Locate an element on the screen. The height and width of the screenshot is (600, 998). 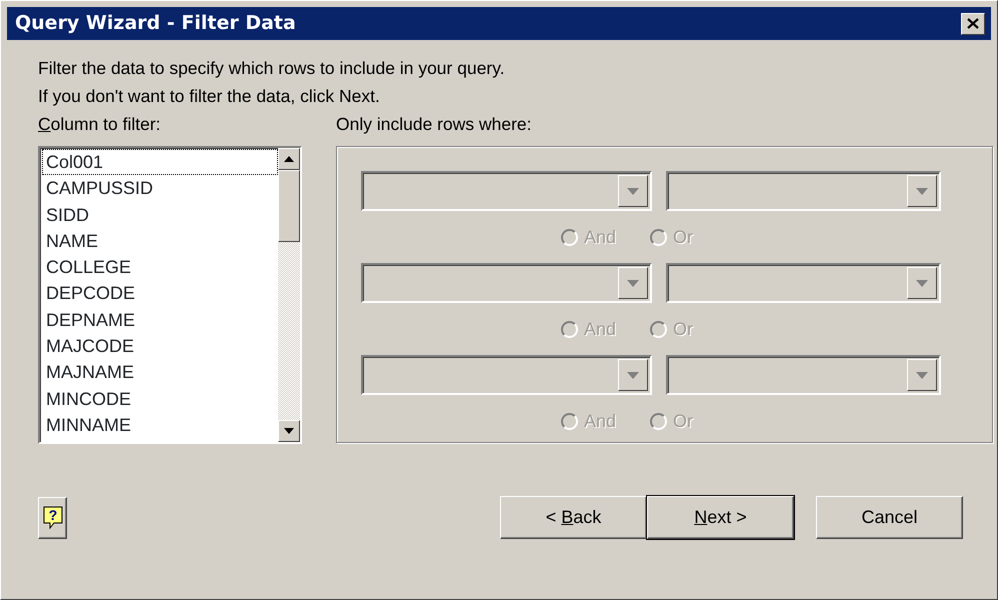
list-item: CAMPUSSID is located at coordinates (160, 188).